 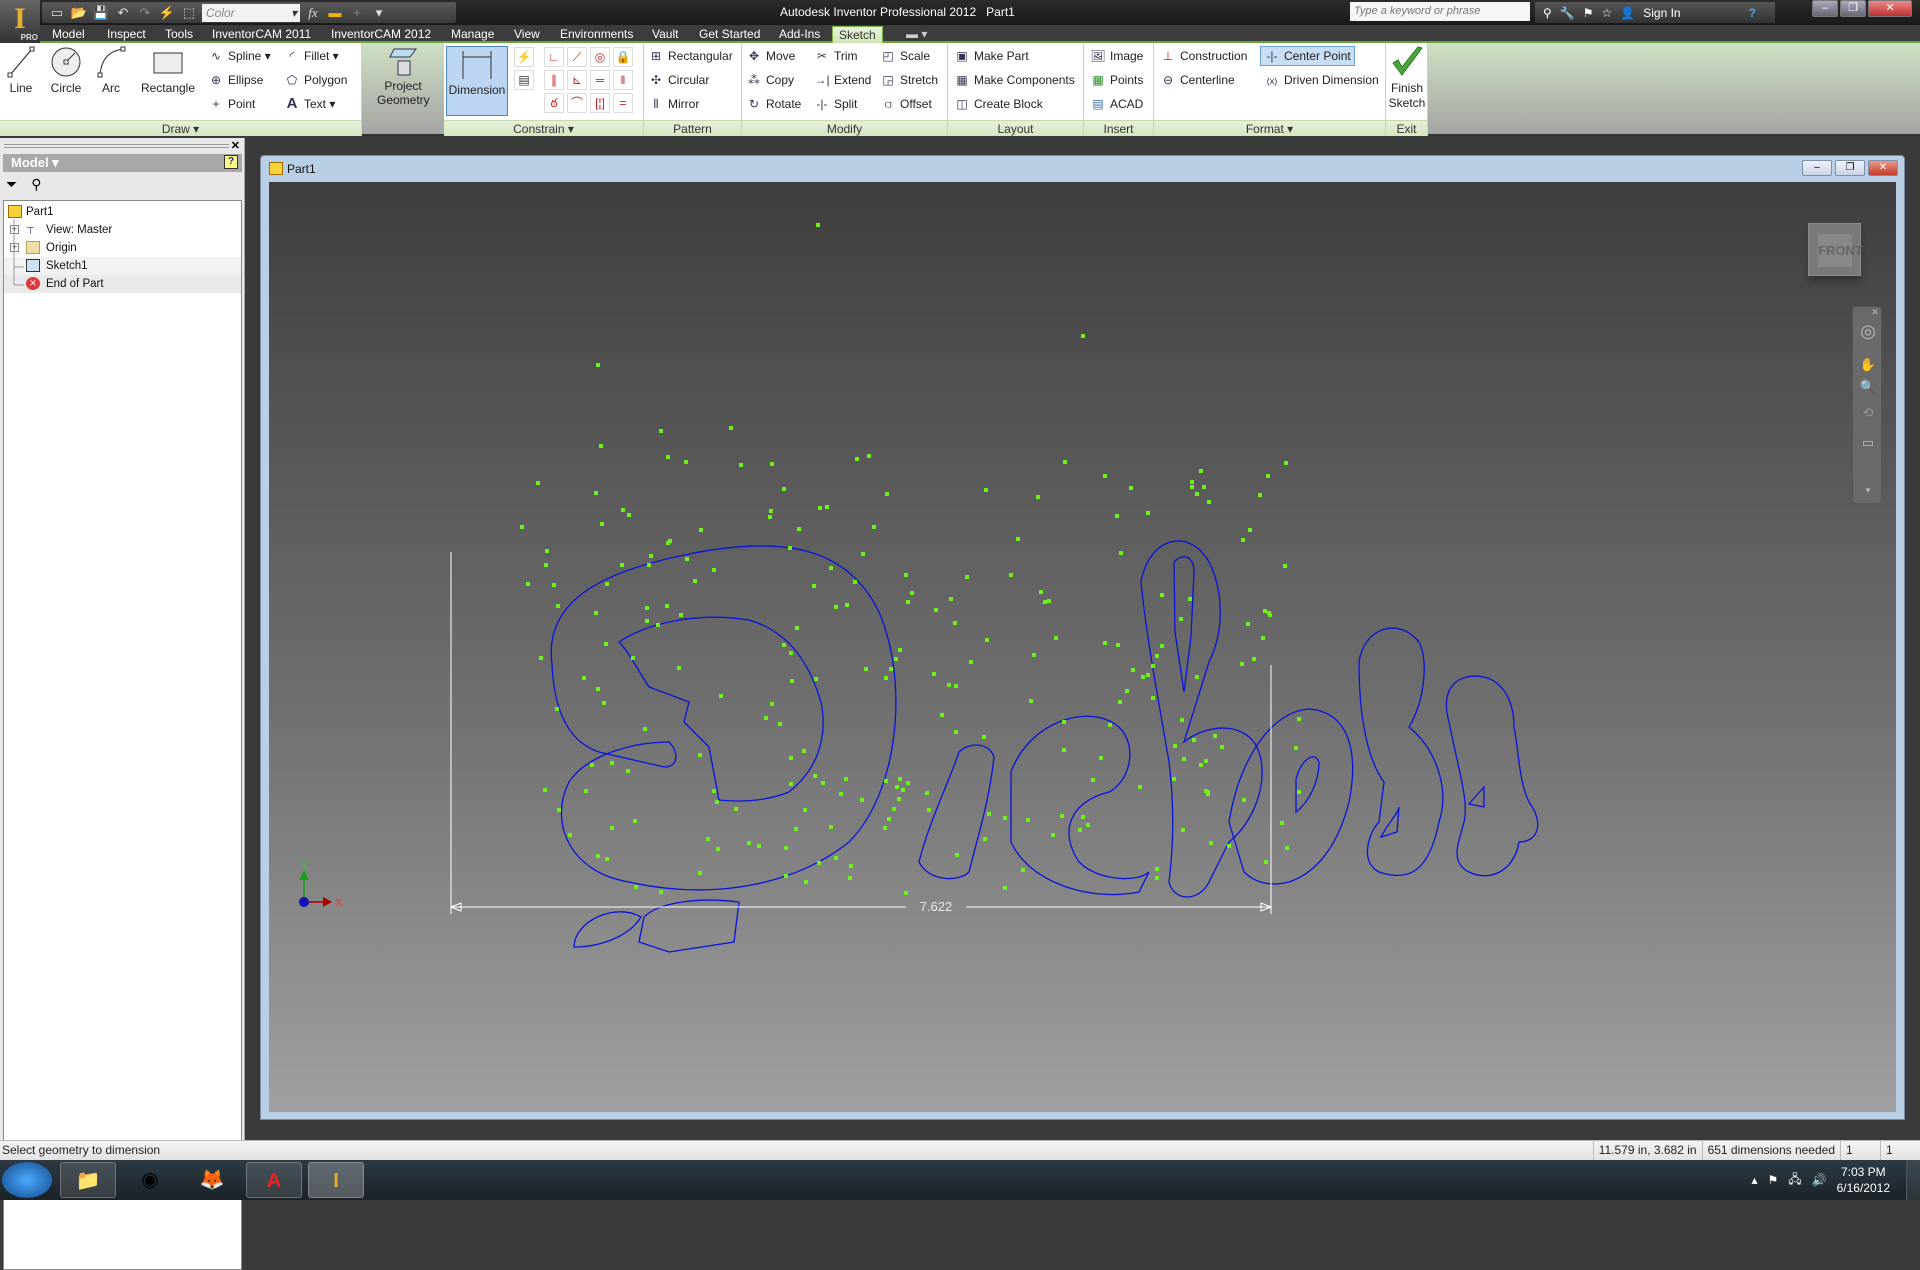 What do you see at coordinates (1773, 1180) in the screenshot?
I see `action-center-flag-icon: ⚑` at bounding box center [1773, 1180].